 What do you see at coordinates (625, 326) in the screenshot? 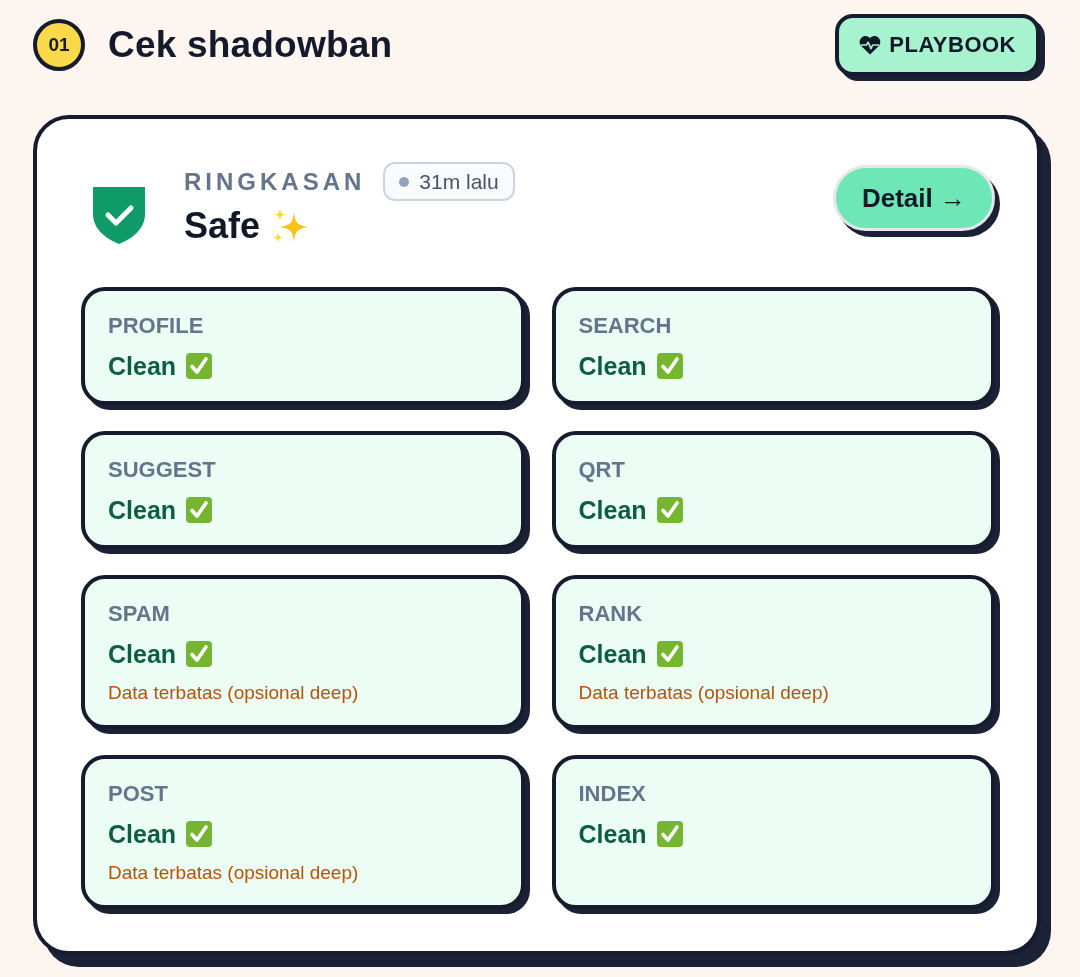
I see `check-label: SEARCH` at bounding box center [625, 326].